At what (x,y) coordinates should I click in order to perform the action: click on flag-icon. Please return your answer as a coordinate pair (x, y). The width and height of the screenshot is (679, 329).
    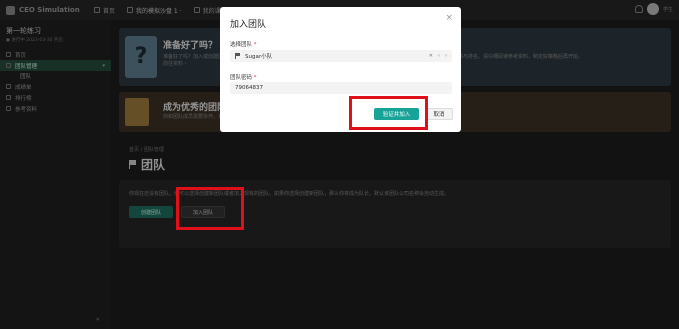
    Looking at the image, I should click on (238, 56).